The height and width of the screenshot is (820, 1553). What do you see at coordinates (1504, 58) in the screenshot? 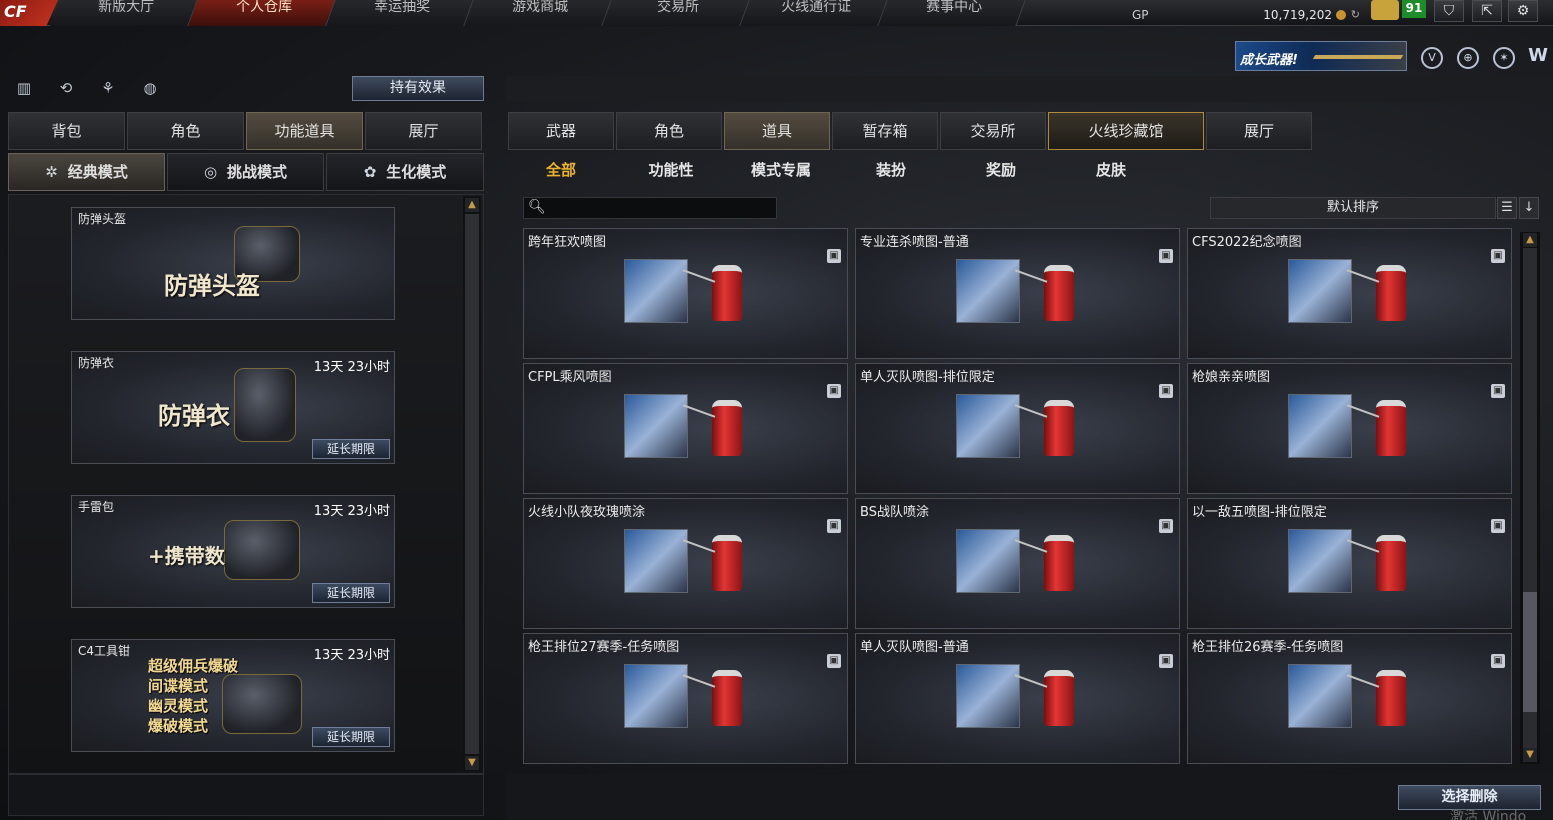
I see `spark-icon: ✶` at bounding box center [1504, 58].